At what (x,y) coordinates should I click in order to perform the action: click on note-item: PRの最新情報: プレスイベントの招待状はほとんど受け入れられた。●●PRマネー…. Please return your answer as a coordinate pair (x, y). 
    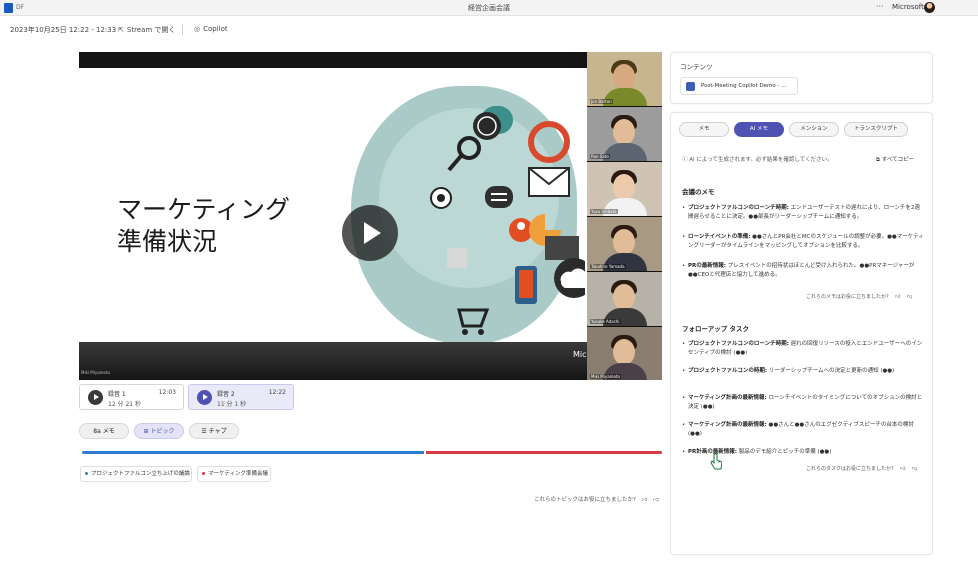
    Looking at the image, I should click on (803, 270).